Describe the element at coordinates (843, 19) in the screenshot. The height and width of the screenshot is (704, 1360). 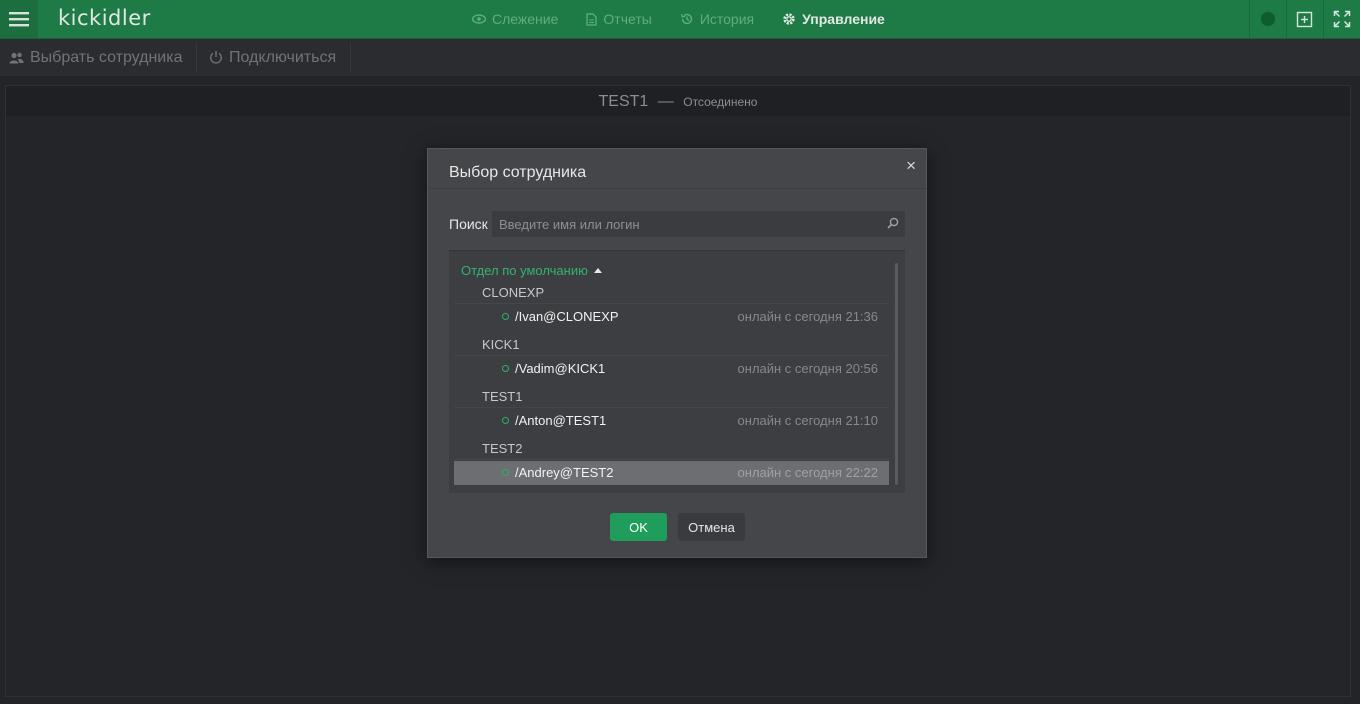
I see `nav-item-label: Управление` at that location.